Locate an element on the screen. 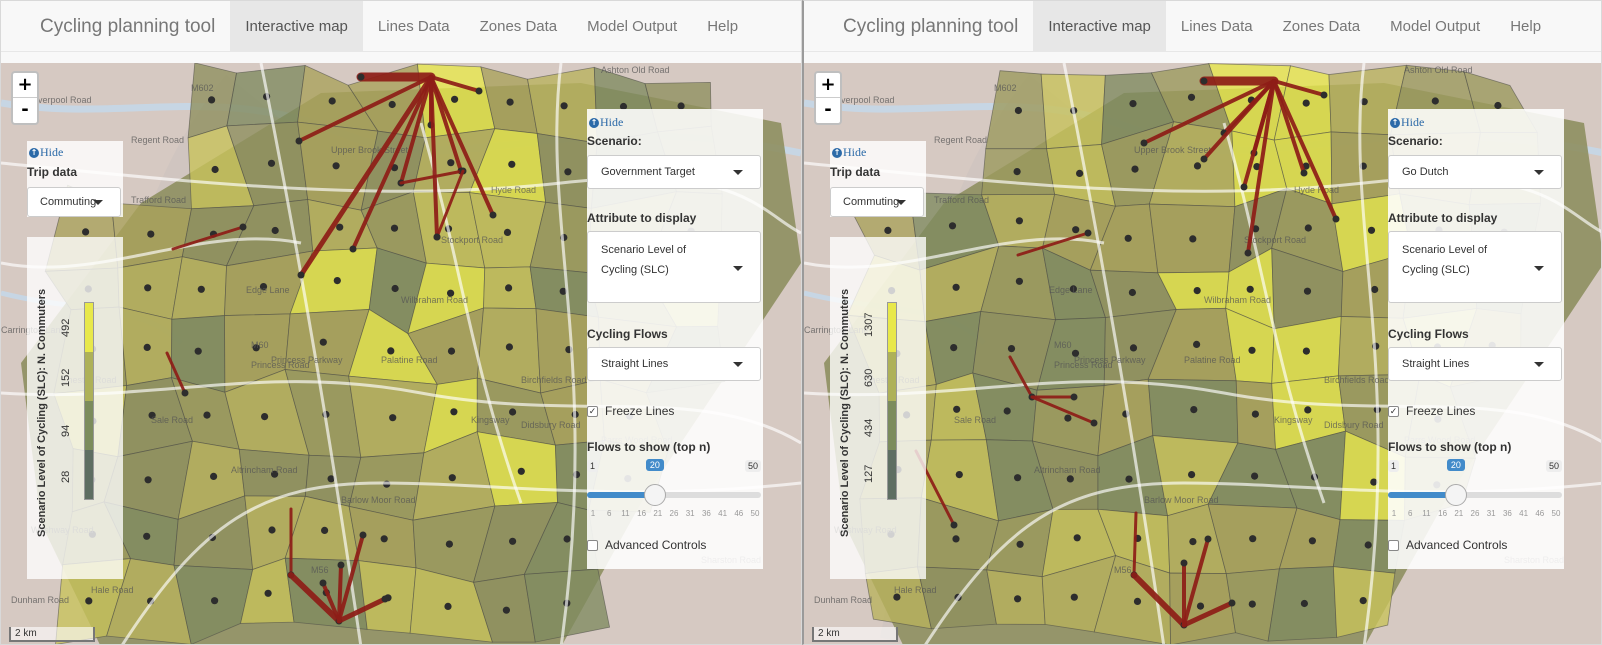  road-label: Kingsway is located at coordinates (490, 420).